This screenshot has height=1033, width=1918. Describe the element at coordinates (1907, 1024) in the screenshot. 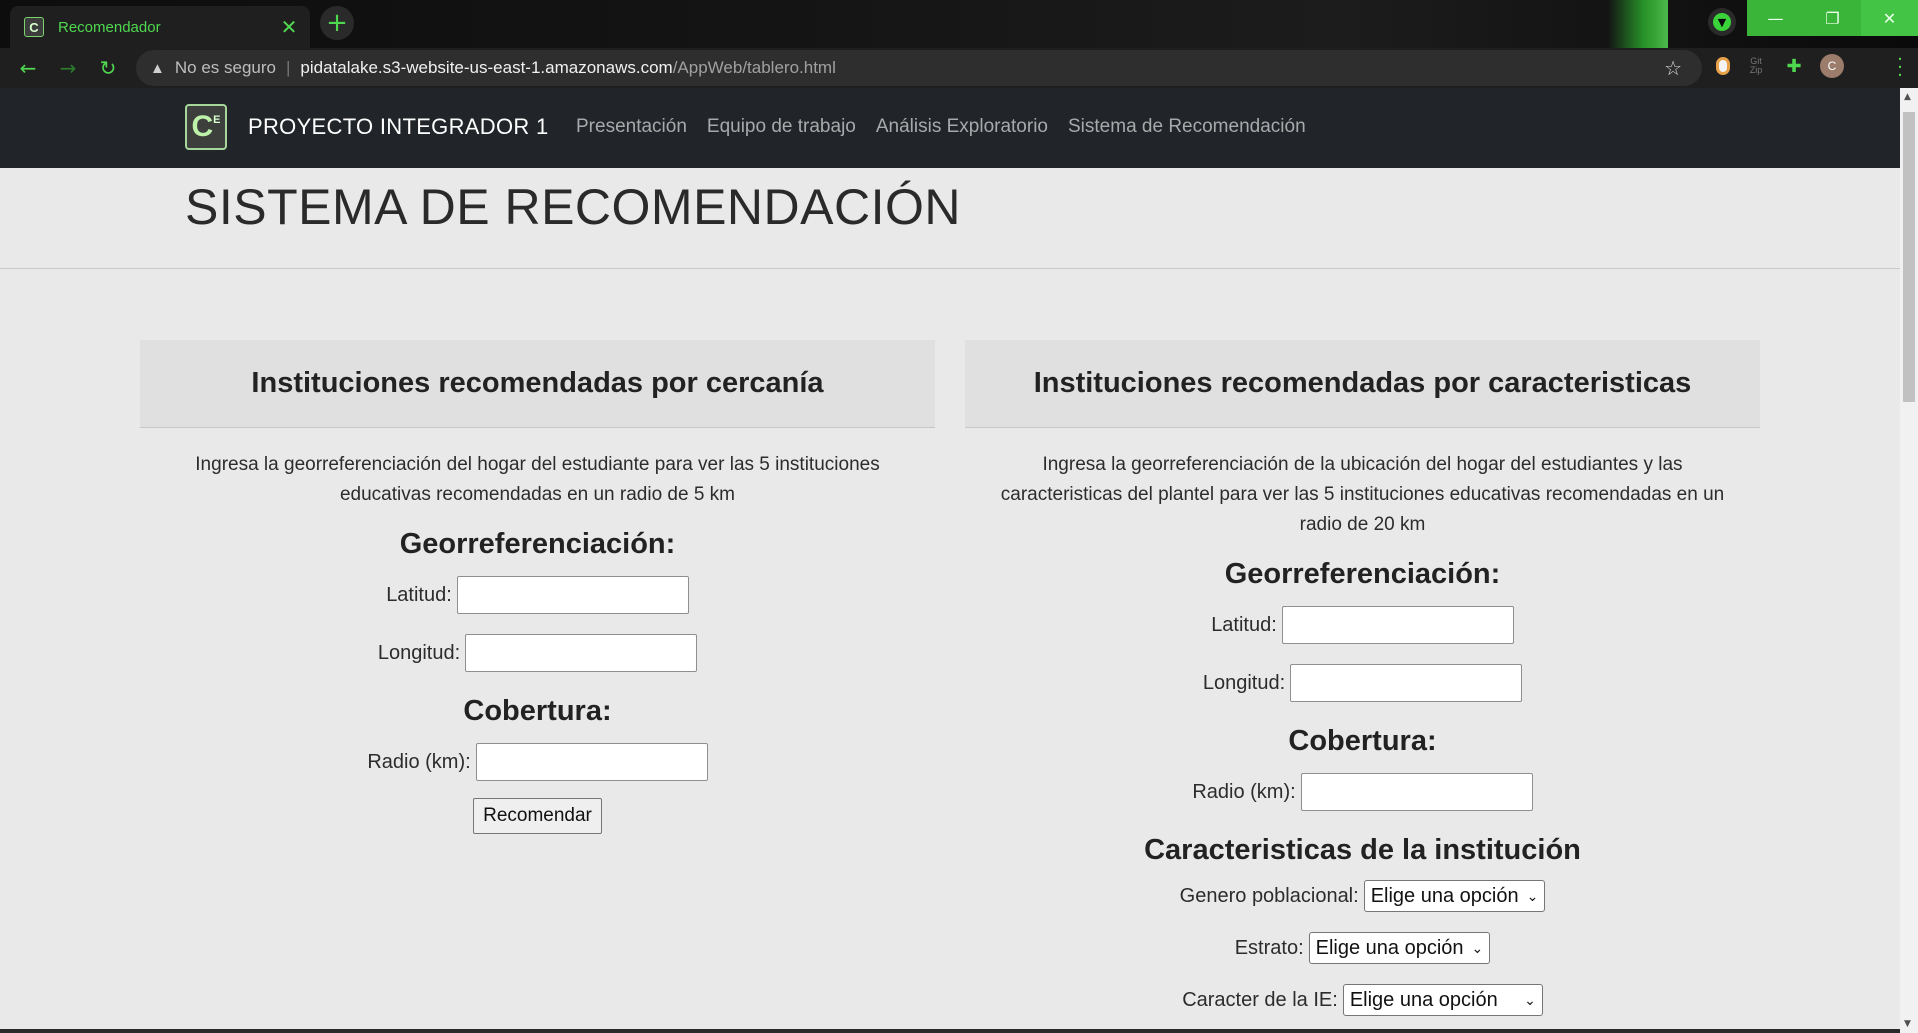

I see `scroll-down-arrow-icon: ▼` at that location.